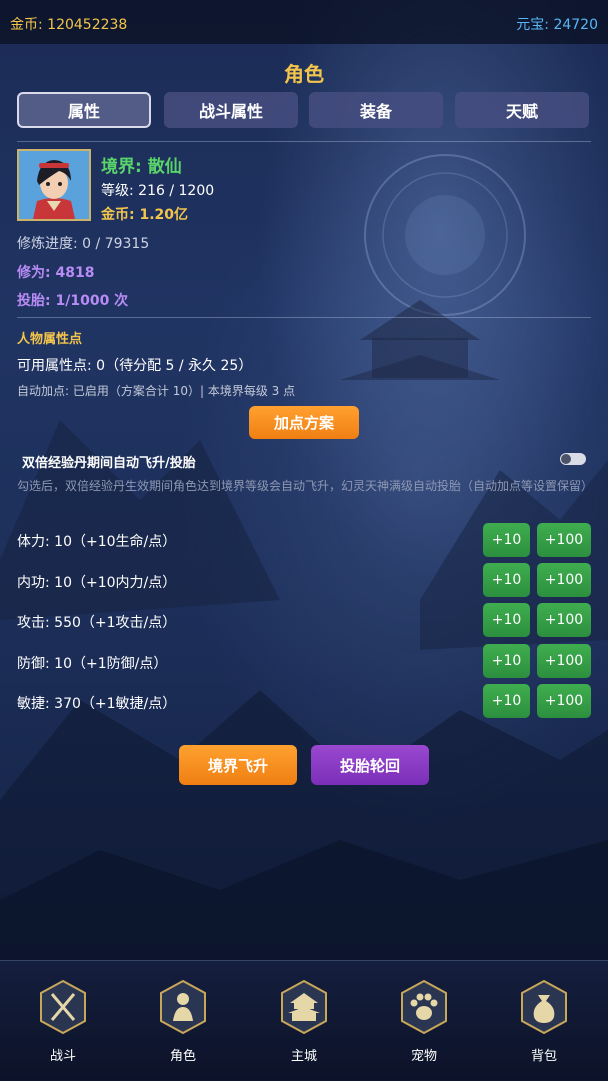 The width and height of the screenshot is (608, 1081). Describe the element at coordinates (63, 1007) in the screenshot. I see `crossed-swords-icon` at that location.